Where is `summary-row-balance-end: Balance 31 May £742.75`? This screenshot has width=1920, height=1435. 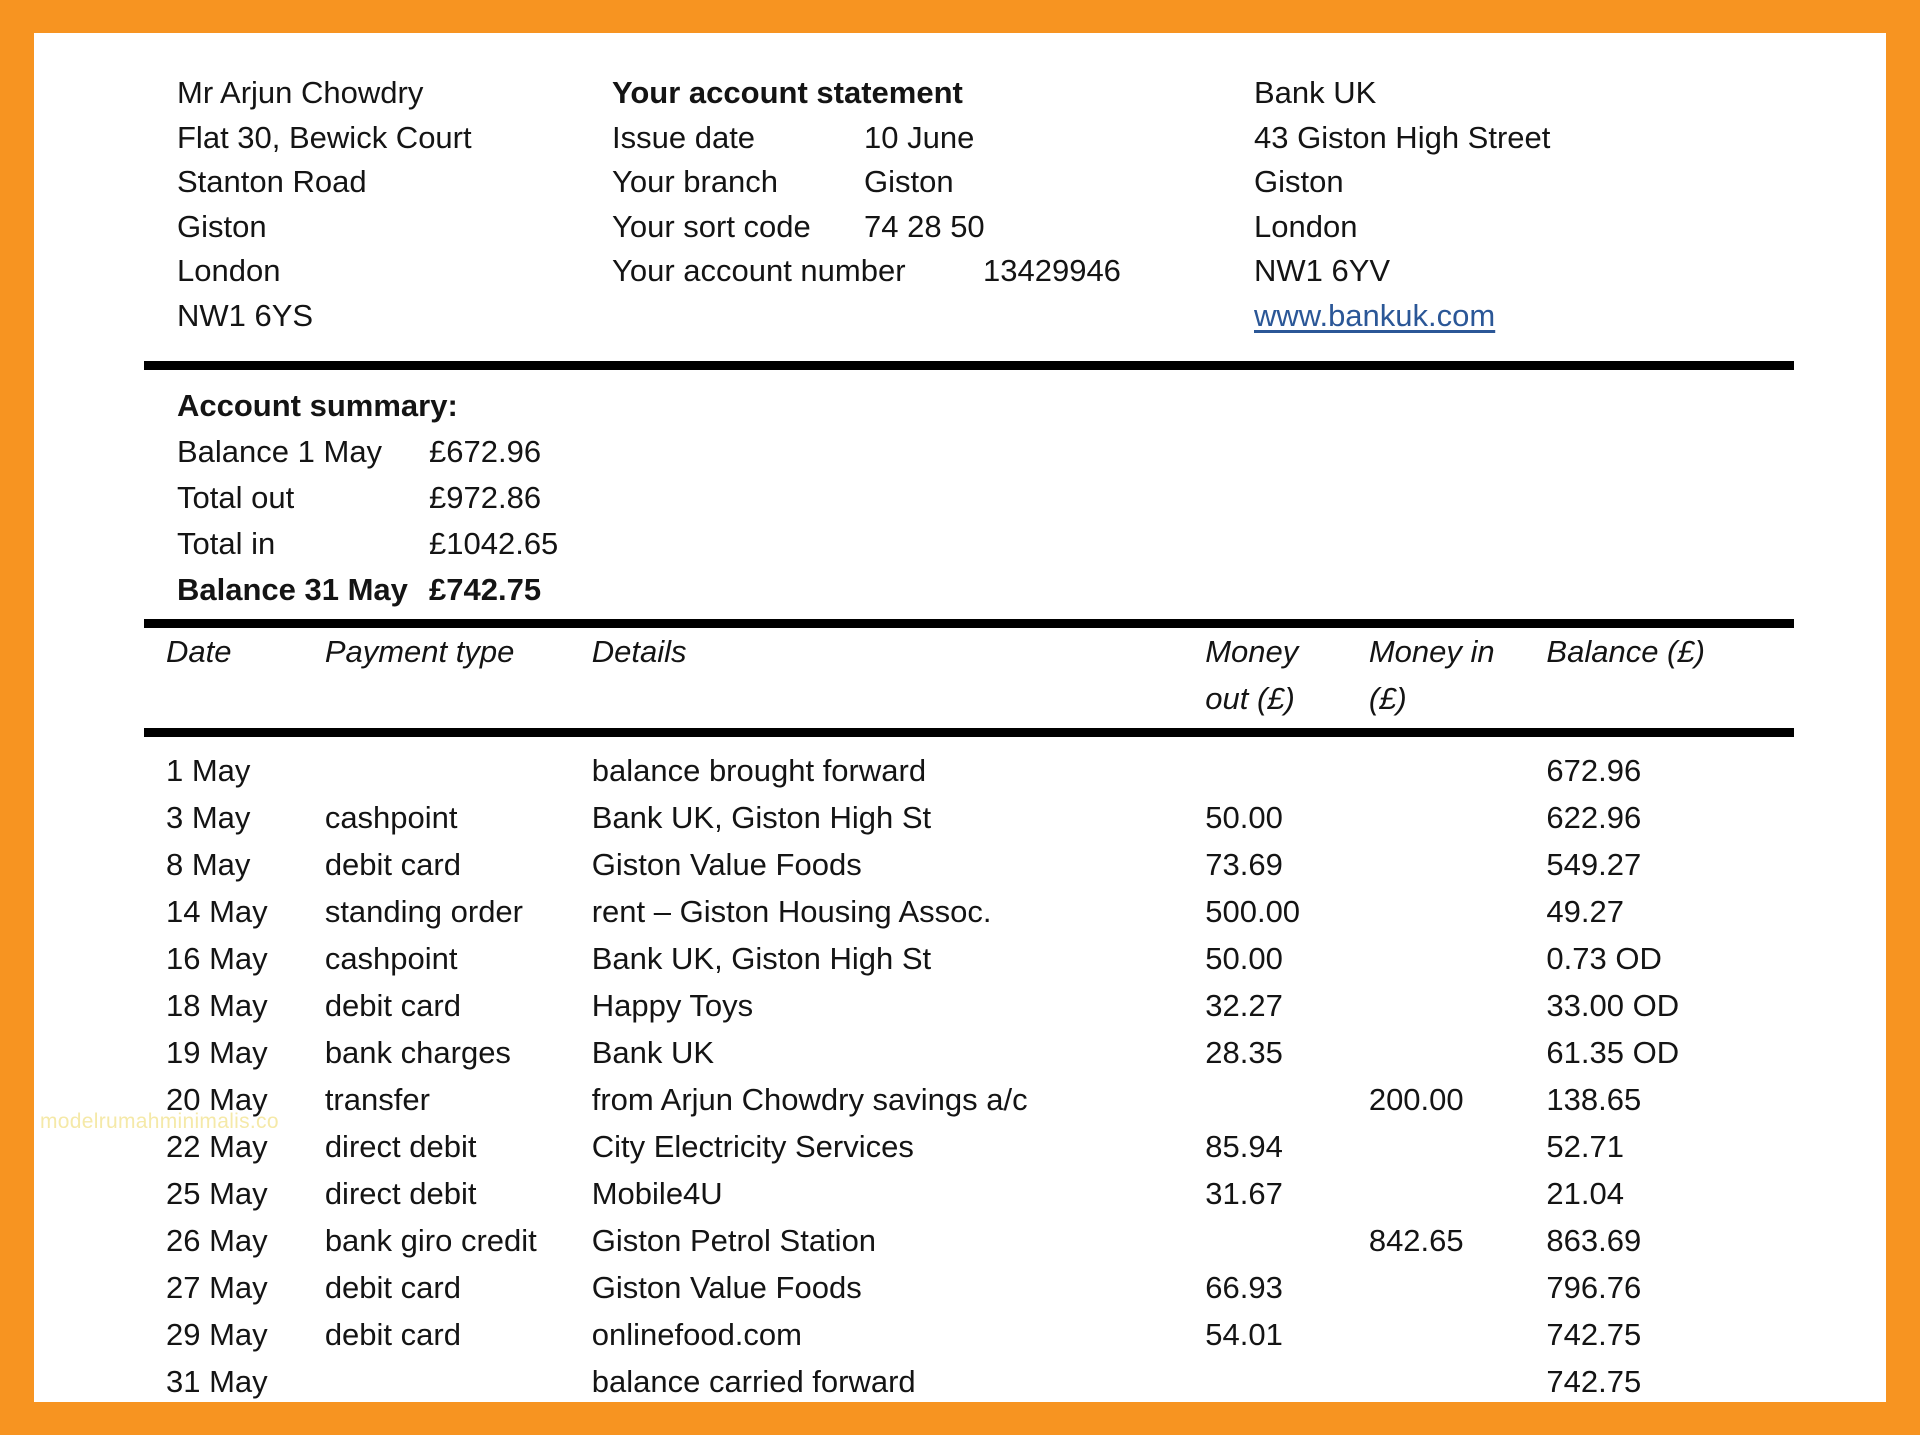
summary-row-balance-end: Balance 31 May £742.75 is located at coordinates (1000, 590).